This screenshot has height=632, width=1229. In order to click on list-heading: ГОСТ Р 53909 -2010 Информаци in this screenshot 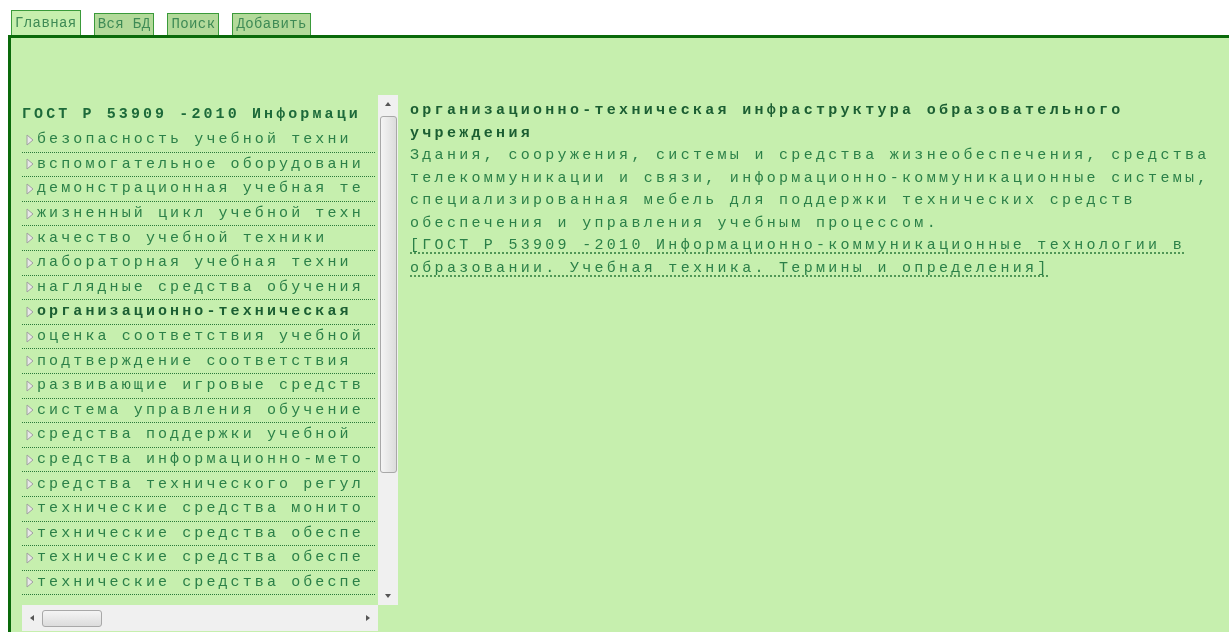, I will do `click(192, 115)`.